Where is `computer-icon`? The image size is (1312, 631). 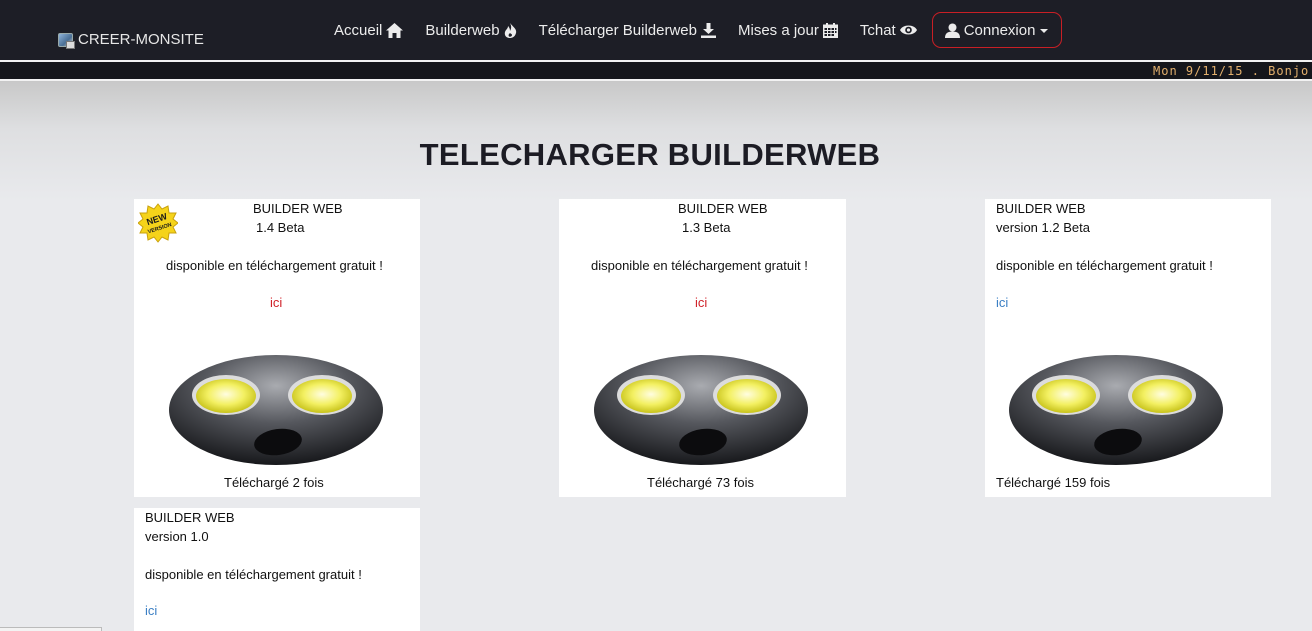
computer-icon is located at coordinates (66, 40).